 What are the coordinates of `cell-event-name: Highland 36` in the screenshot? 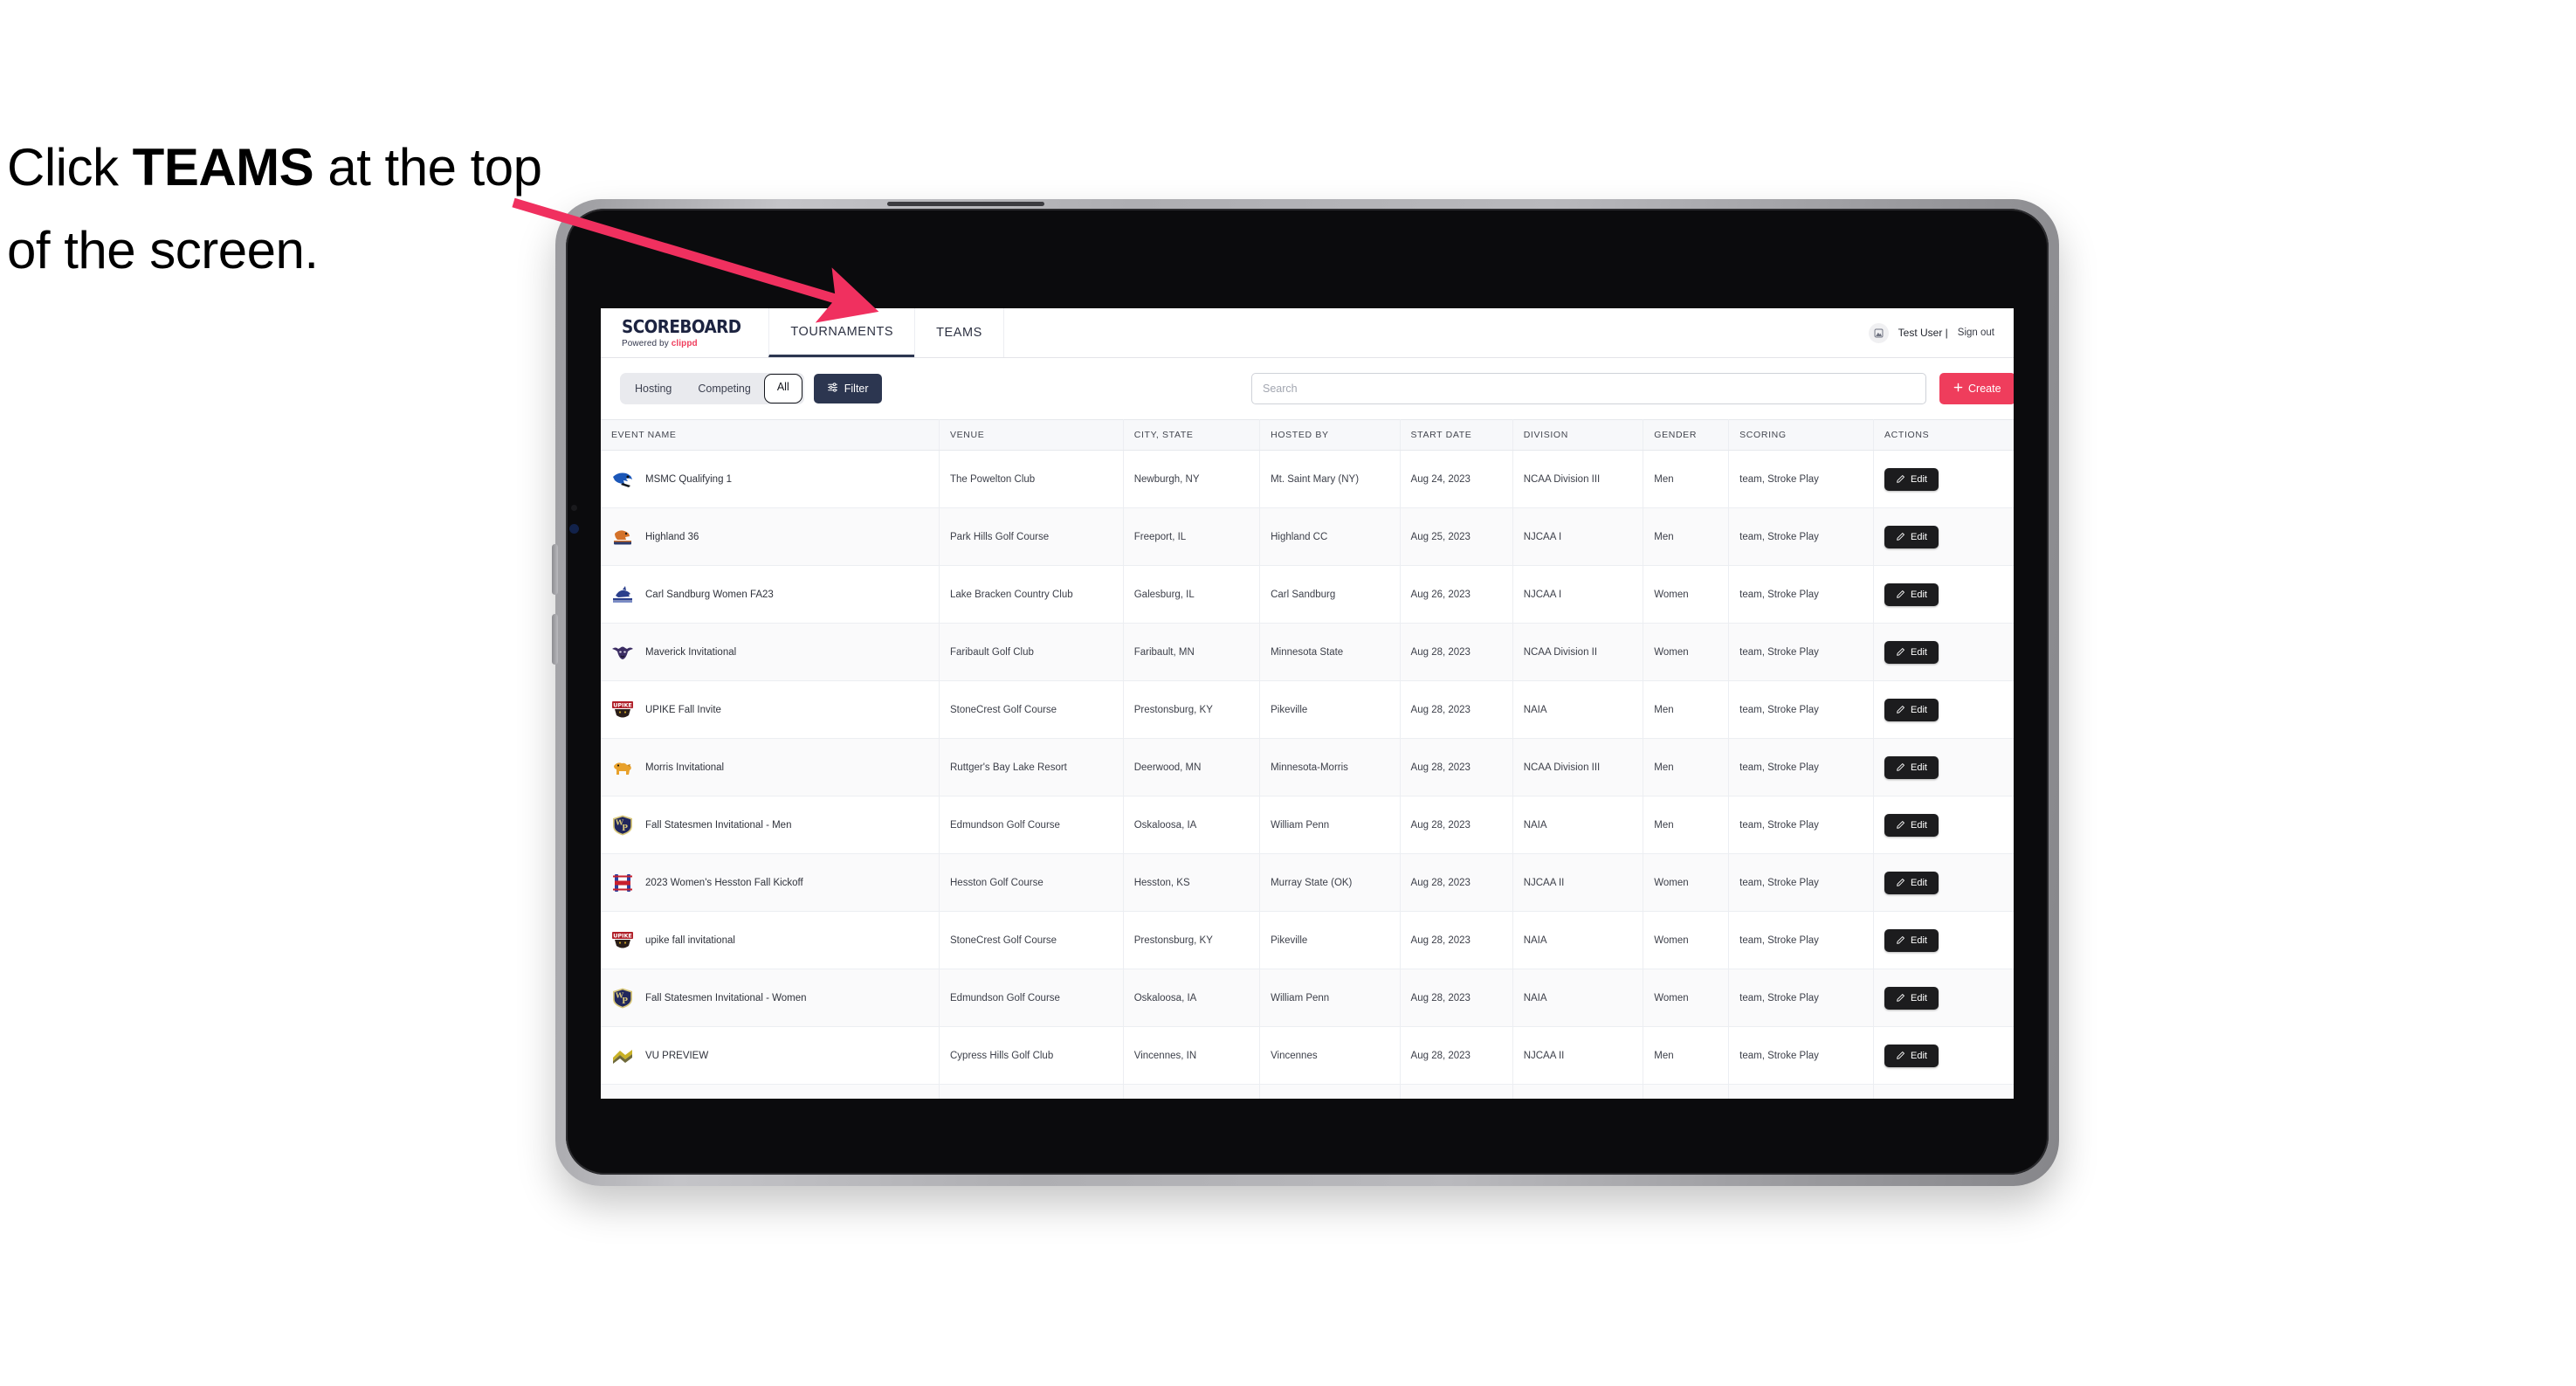 It's located at (770, 536).